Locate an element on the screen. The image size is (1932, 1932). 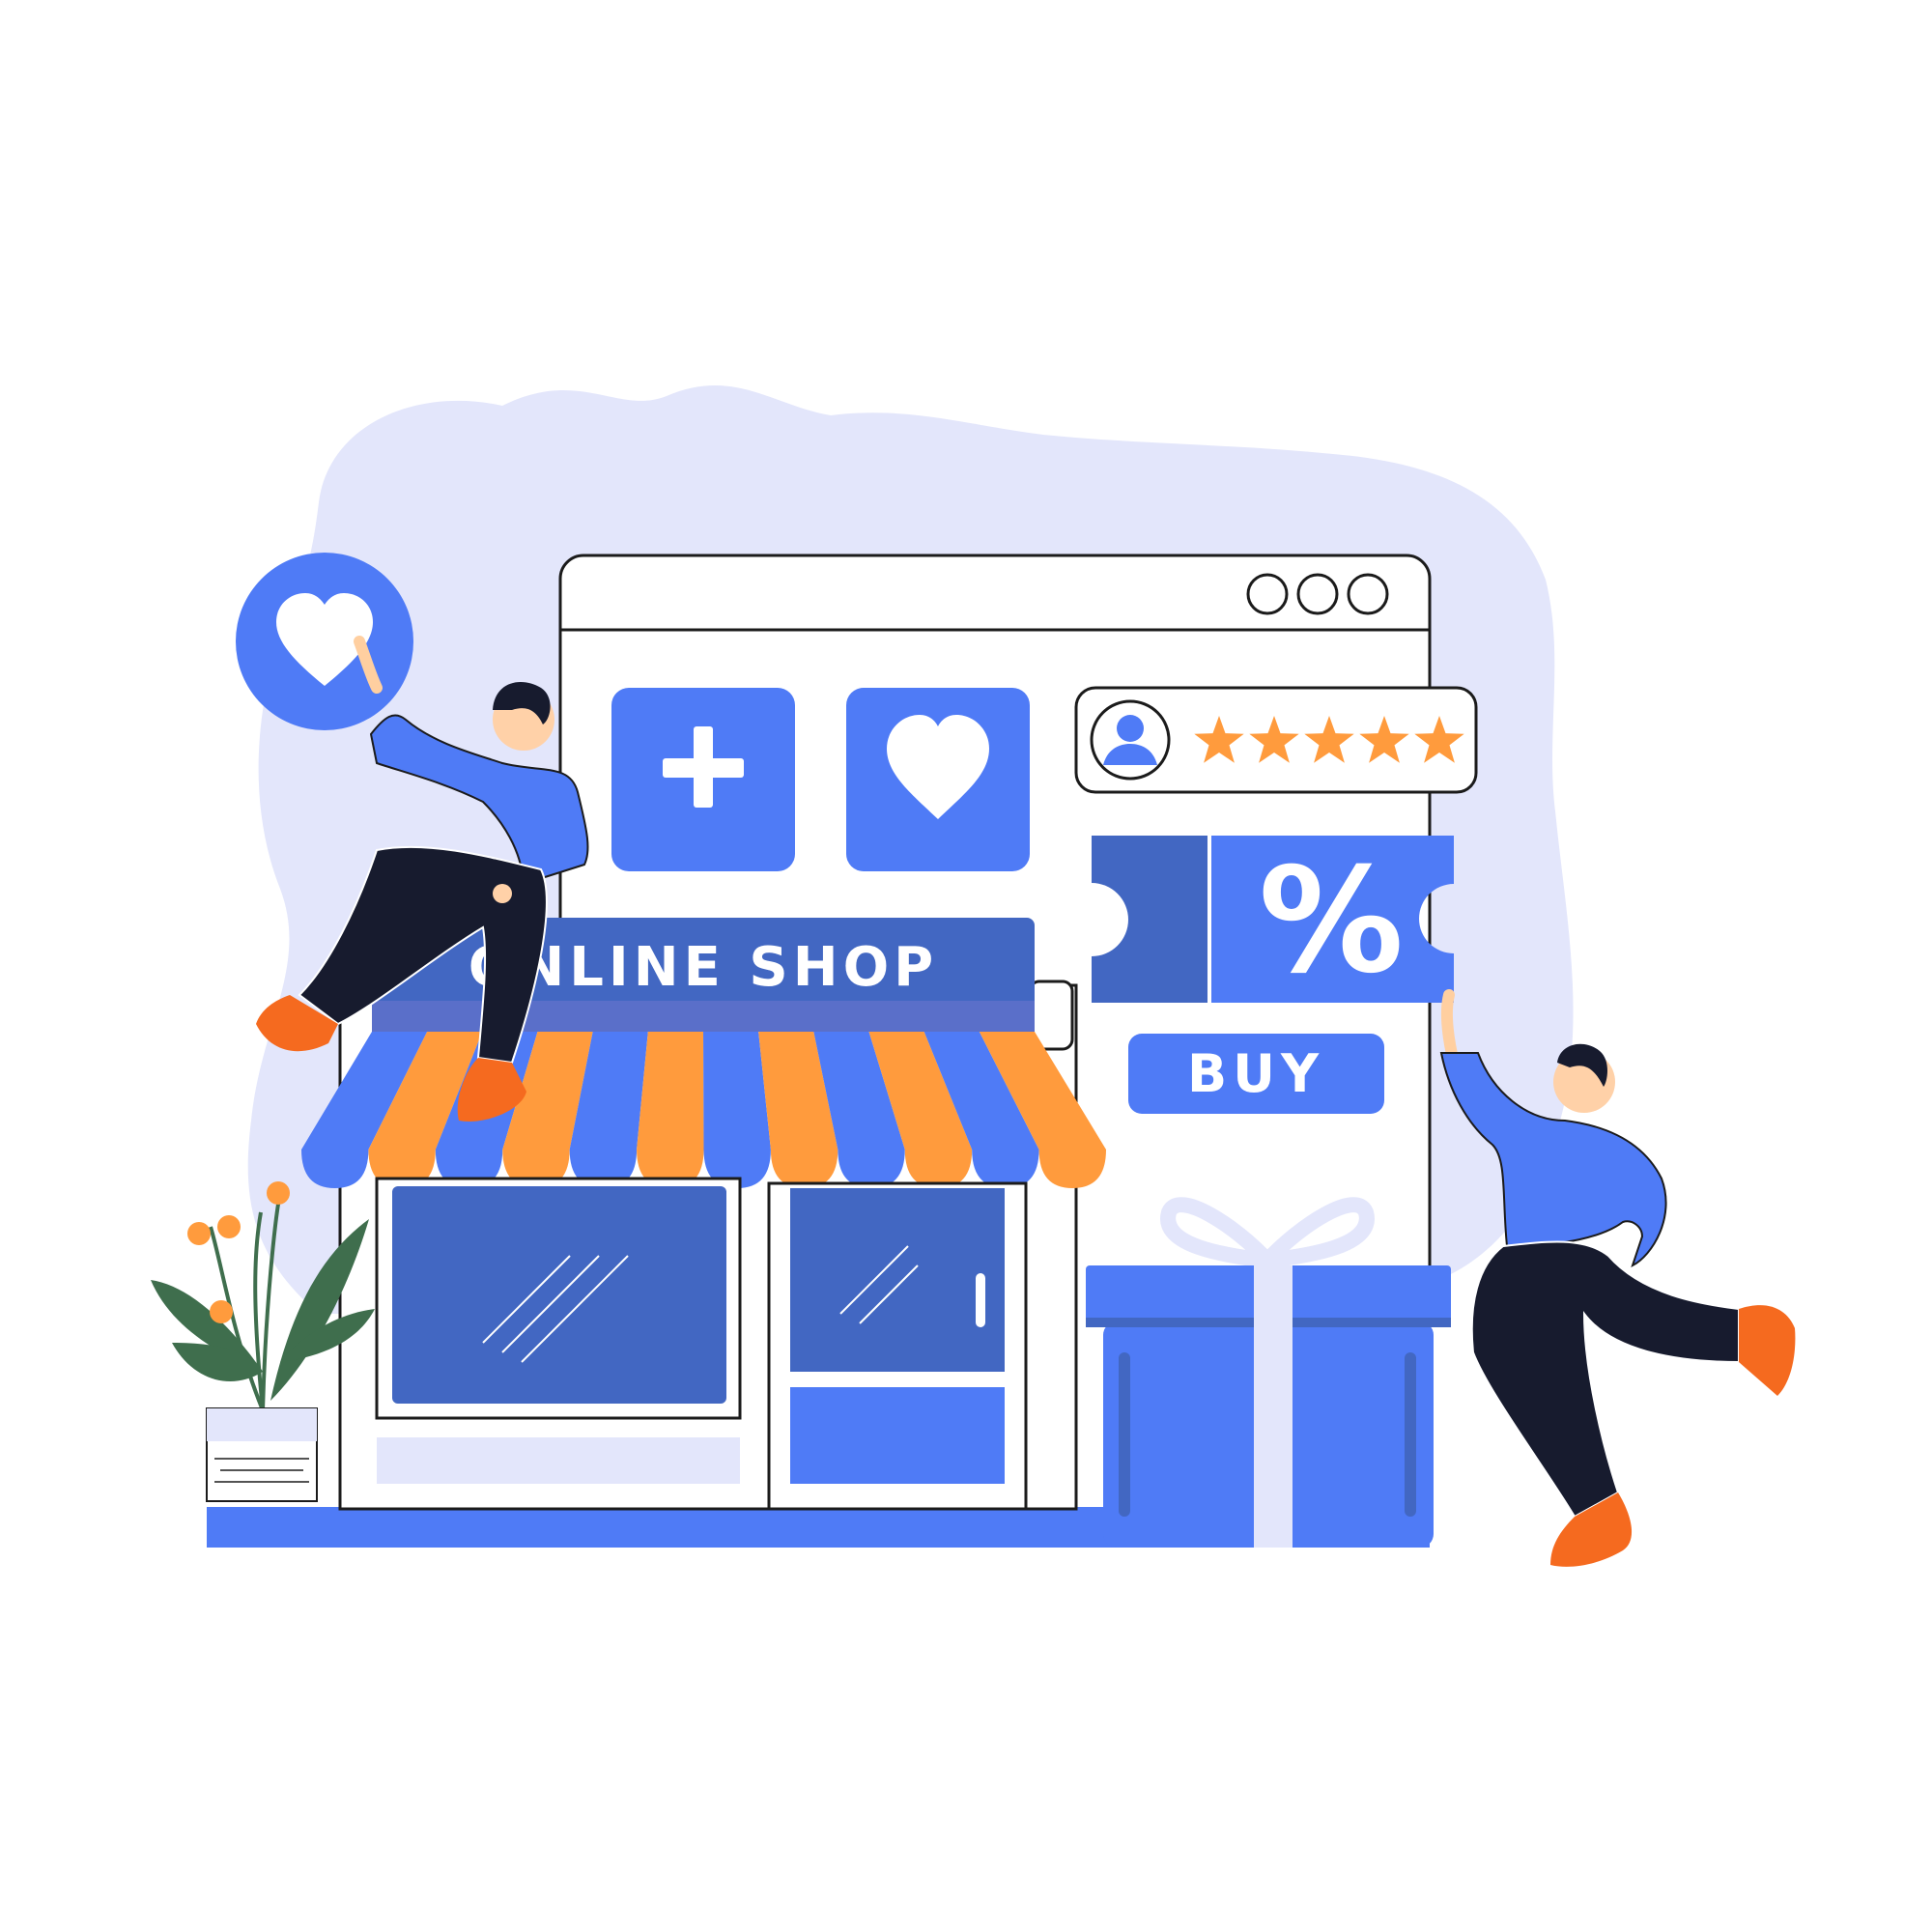
buy-button-label: BUY is located at coordinates (1255, 1073).